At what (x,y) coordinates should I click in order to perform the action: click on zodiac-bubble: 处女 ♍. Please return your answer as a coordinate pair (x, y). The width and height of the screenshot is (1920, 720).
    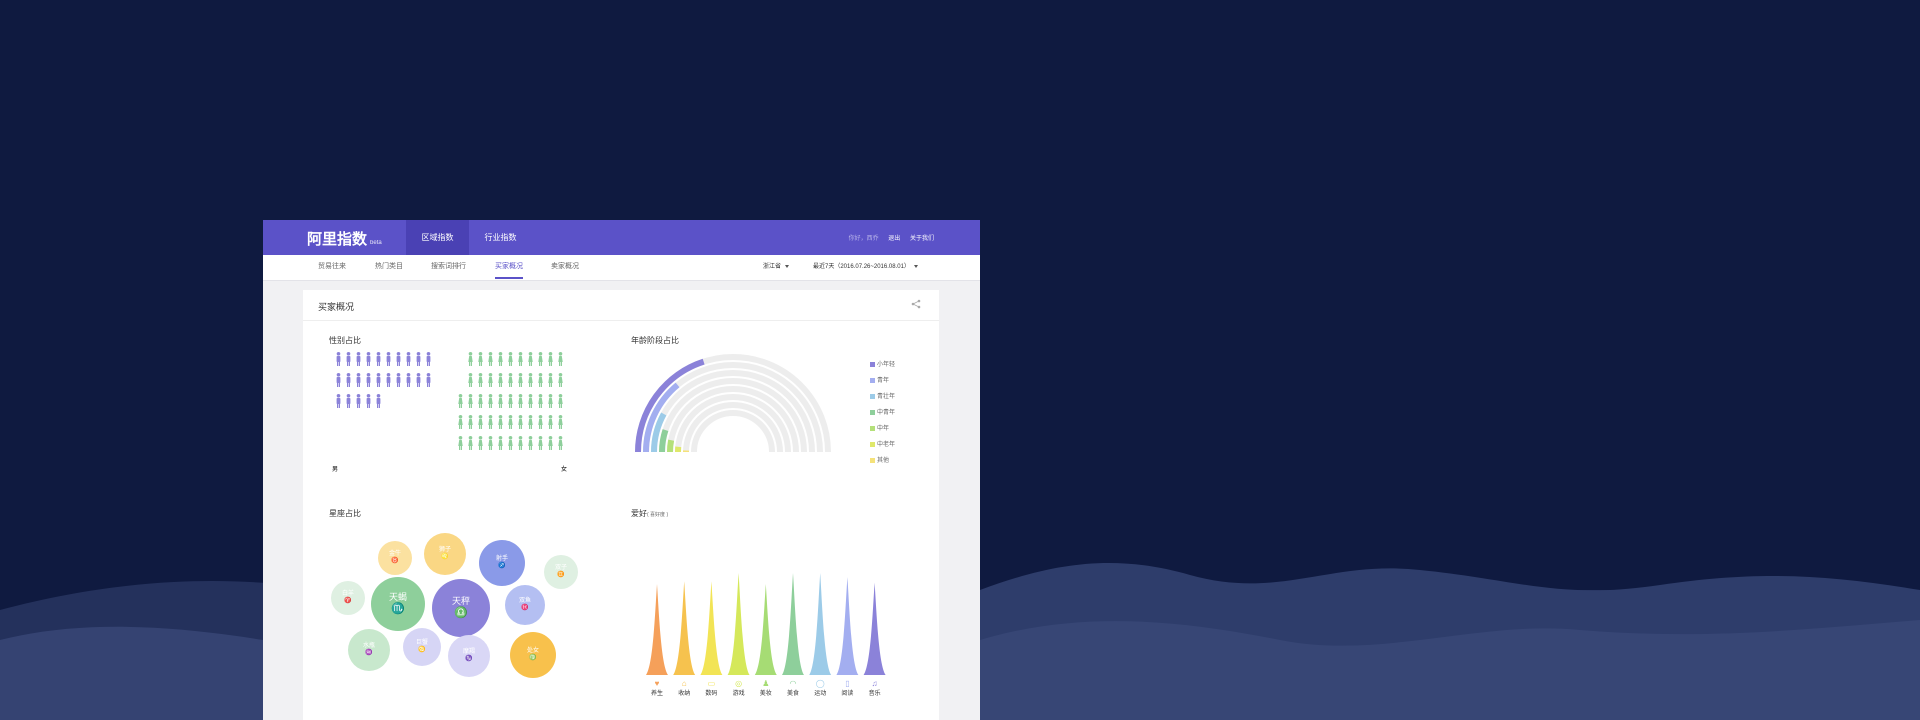
    Looking at the image, I should click on (533, 655).